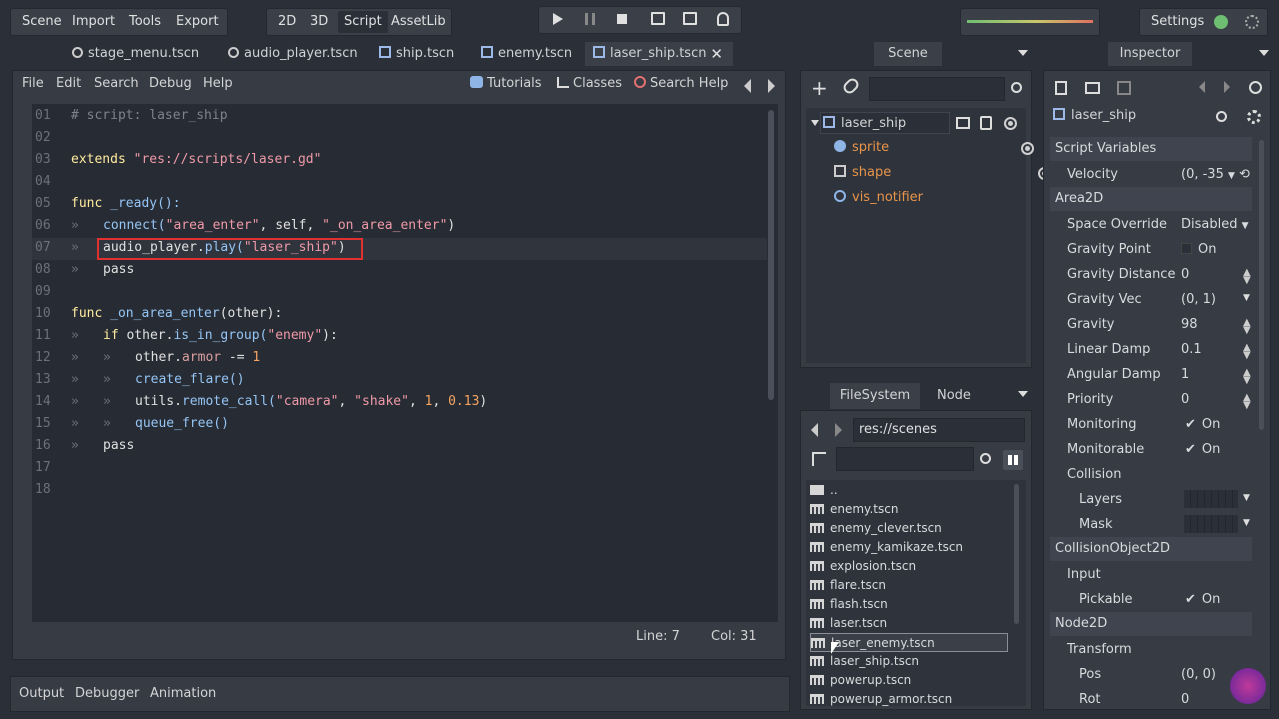 Image resolution: width=1279 pixels, height=719 pixels. I want to click on history-forward-icon, so click(1227, 87).